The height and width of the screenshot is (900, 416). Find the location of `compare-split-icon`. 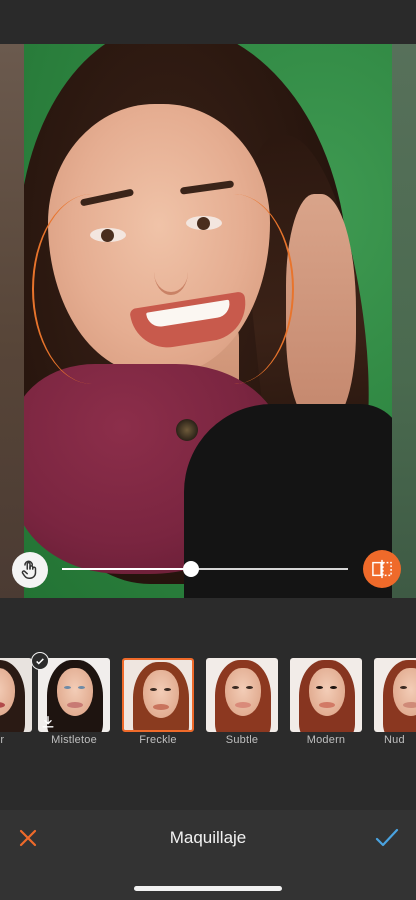

compare-split-icon is located at coordinates (382, 569).